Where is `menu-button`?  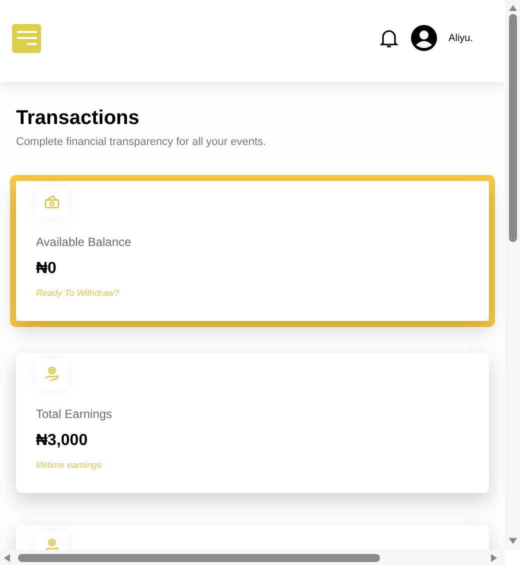
menu-button is located at coordinates (26, 38).